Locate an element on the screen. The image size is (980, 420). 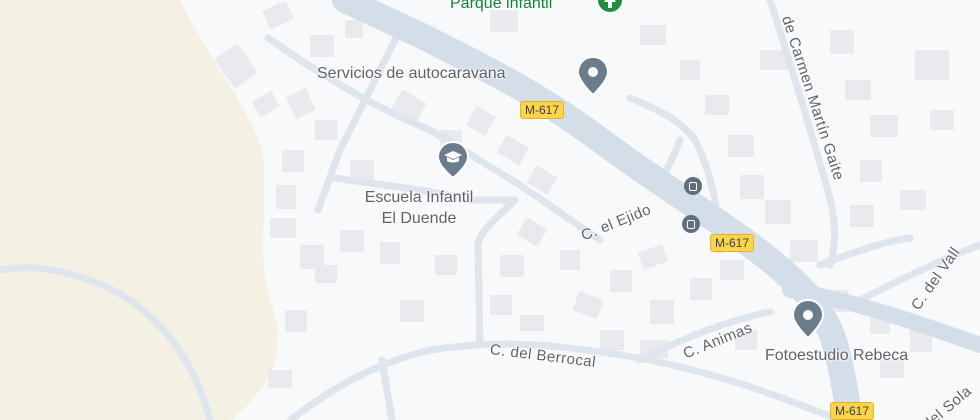
school-label-line1: Escuela Infantil is located at coordinates (419, 197).